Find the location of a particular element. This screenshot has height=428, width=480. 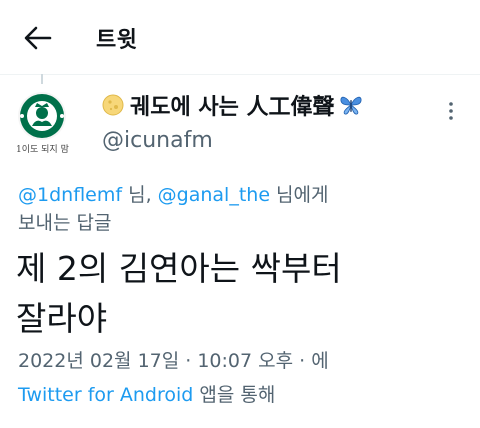

reply-context-text: 님에게 is located at coordinates (299, 195).